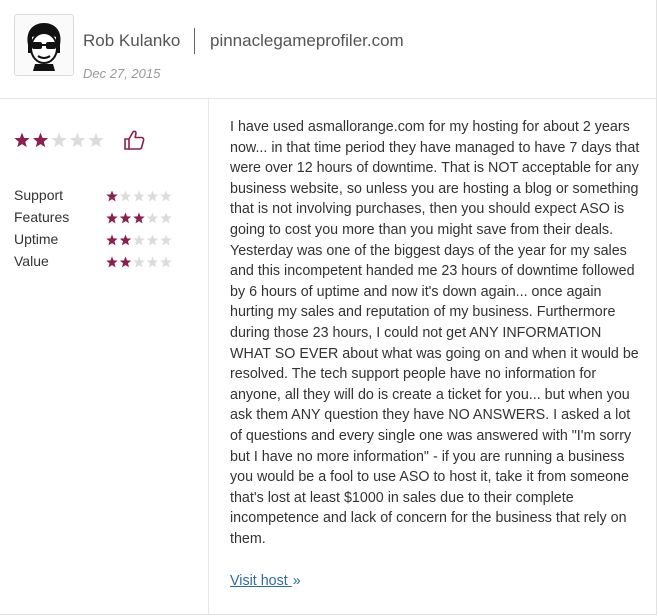  I want to click on rating-label: Value, so click(31, 261).